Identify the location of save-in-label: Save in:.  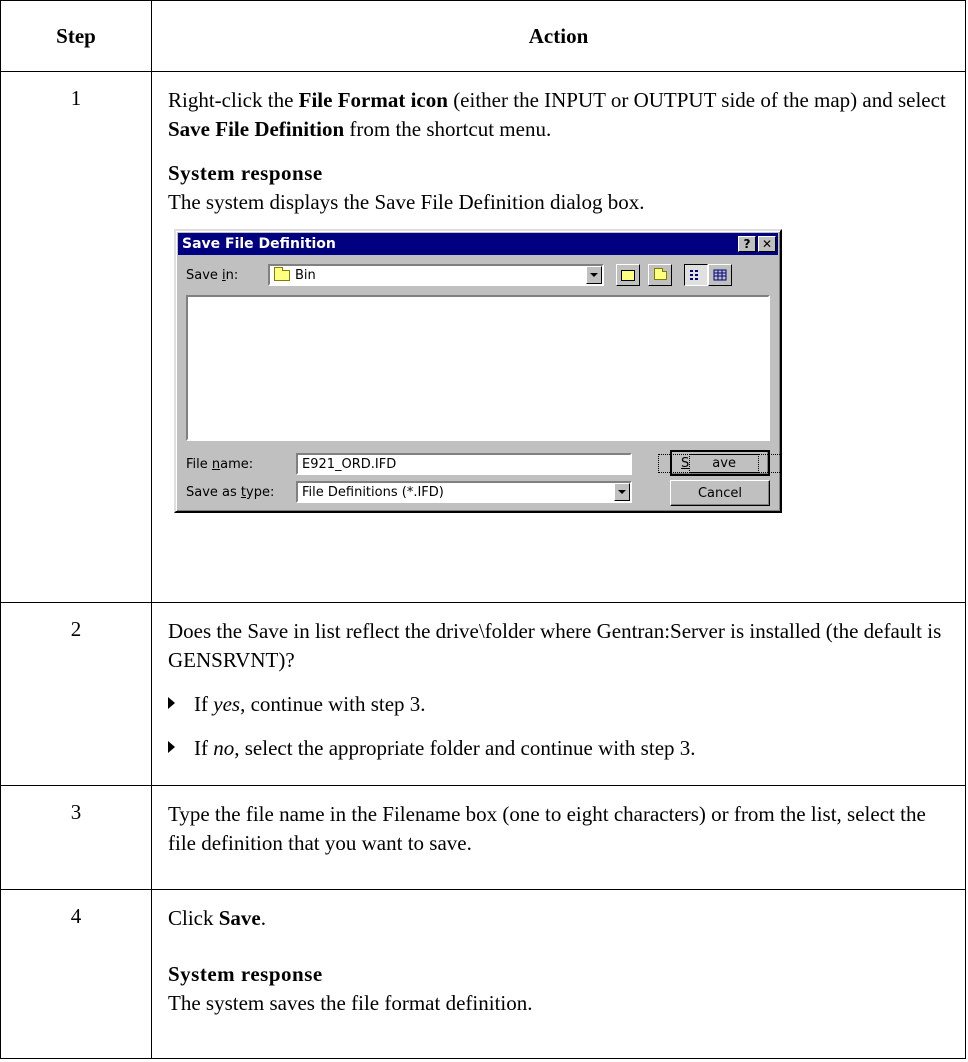
(212, 275).